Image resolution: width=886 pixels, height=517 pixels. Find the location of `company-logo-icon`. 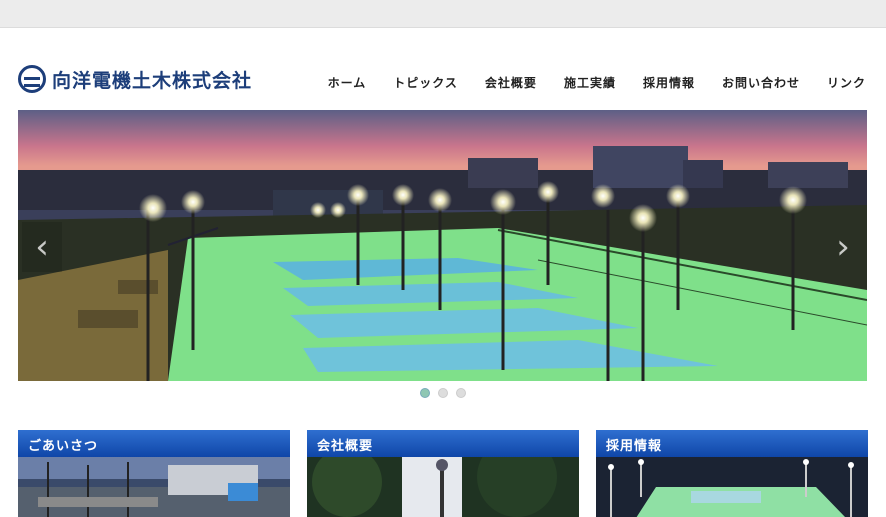

company-logo-icon is located at coordinates (32, 79).